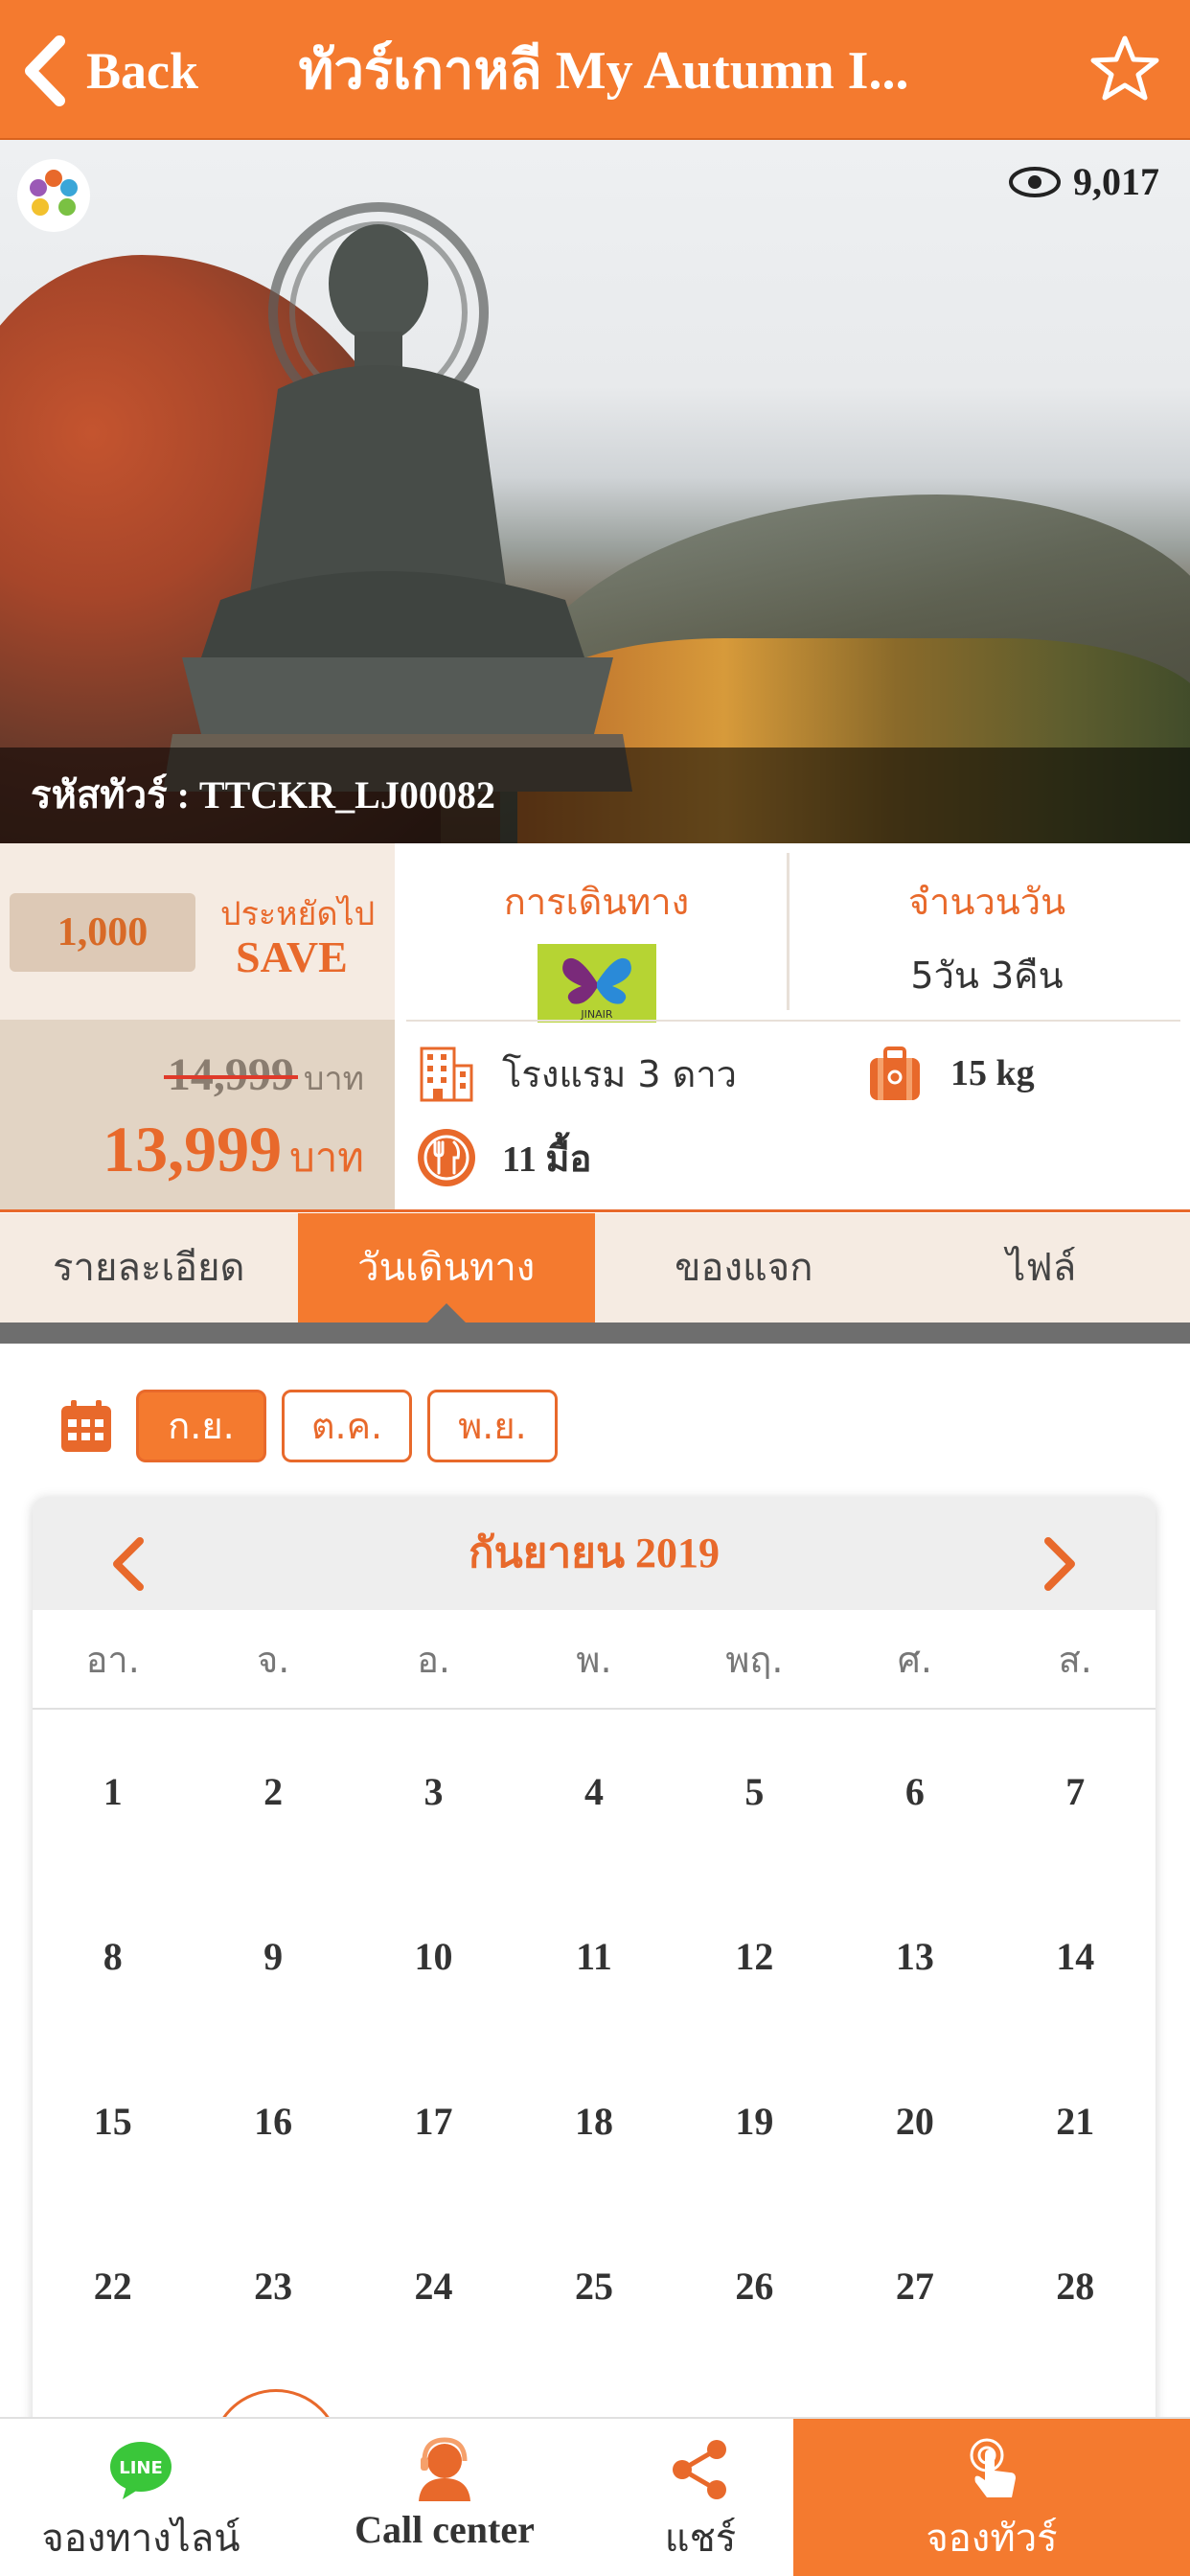 This screenshot has height=2576, width=1190. I want to click on view-count: 9,017, so click(1116, 181).